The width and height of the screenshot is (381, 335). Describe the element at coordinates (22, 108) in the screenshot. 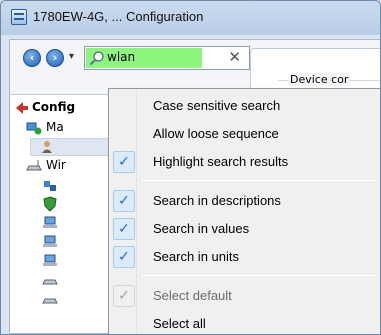

I see `back-nav-icon` at that location.